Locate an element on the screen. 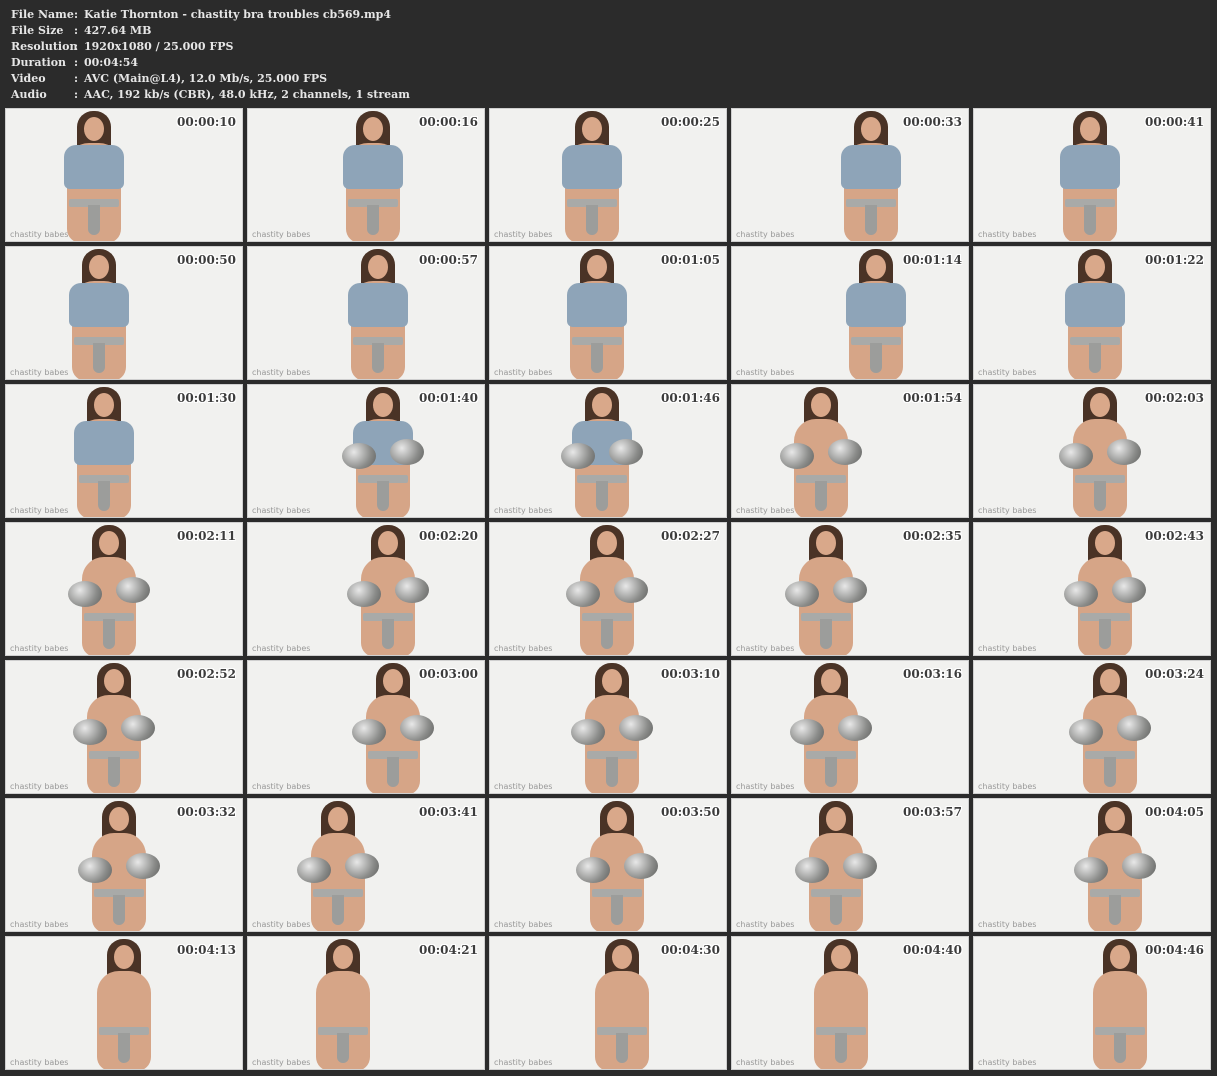 This screenshot has height=1076, width=1217. video-thumbnail: 00:04:21 chastity babes is located at coordinates (366, 1003).